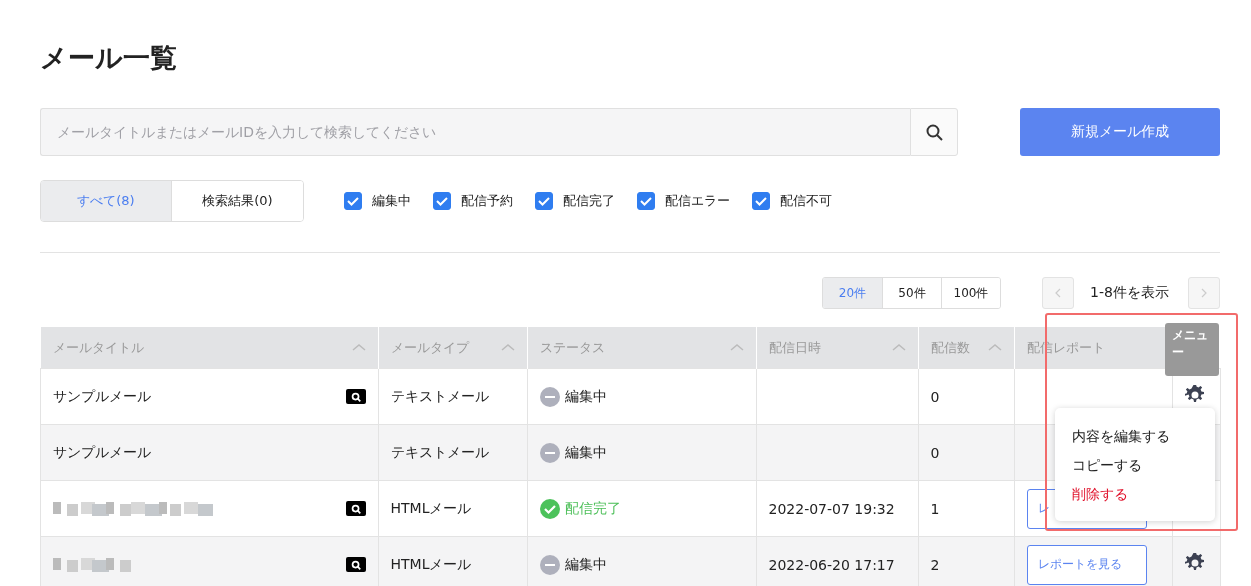  I want to click on column-header: ステータス, so click(641, 348).